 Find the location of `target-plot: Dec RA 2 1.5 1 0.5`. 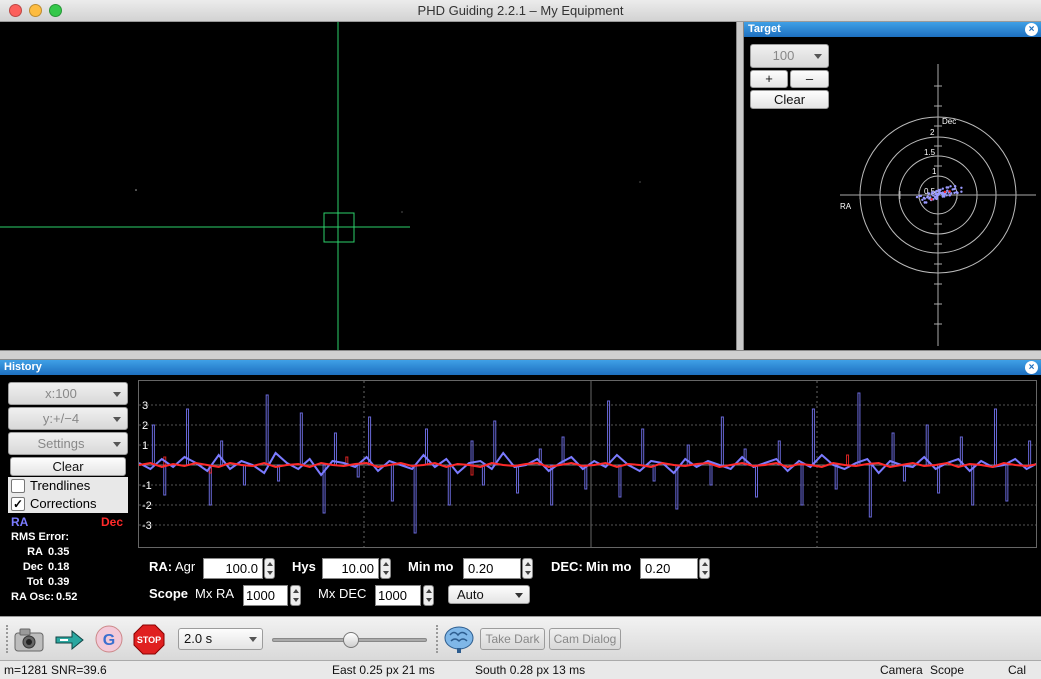

target-plot: Dec RA 2 1.5 1 0.5 is located at coordinates (938, 205).